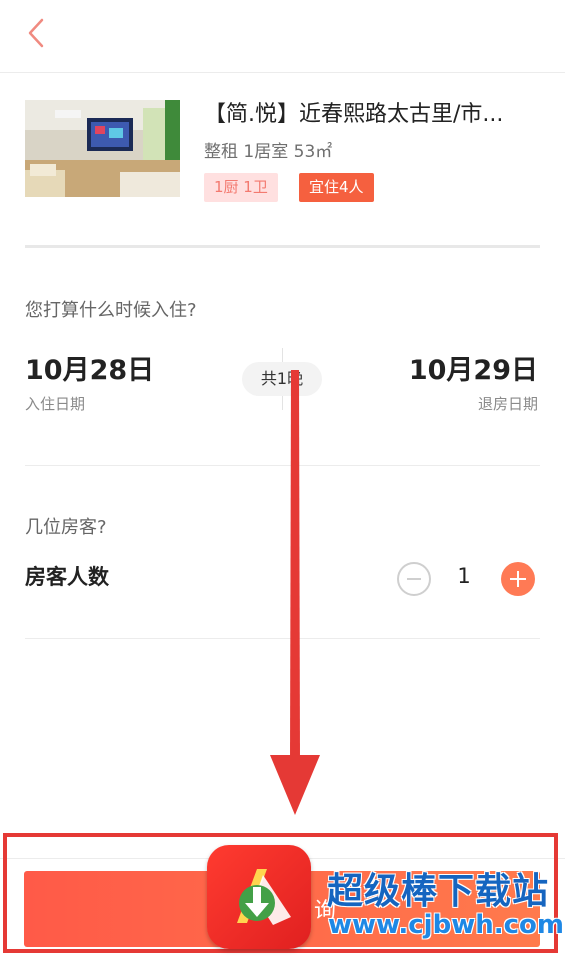  I want to click on checkin-date-label: 入住日期, so click(55, 404).